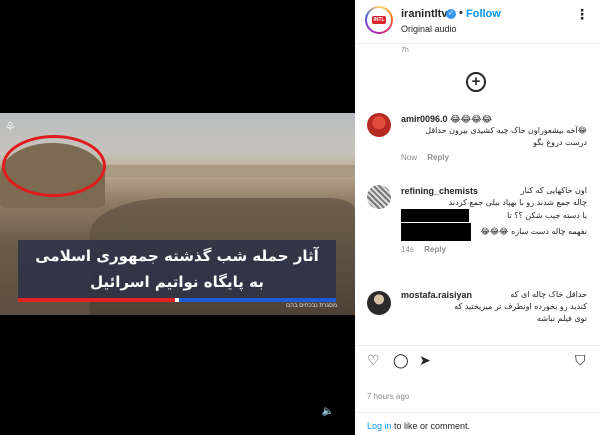 The width and height of the screenshot is (600, 435). I want to click on comment-username: refining_chemists, so click(439, 191).